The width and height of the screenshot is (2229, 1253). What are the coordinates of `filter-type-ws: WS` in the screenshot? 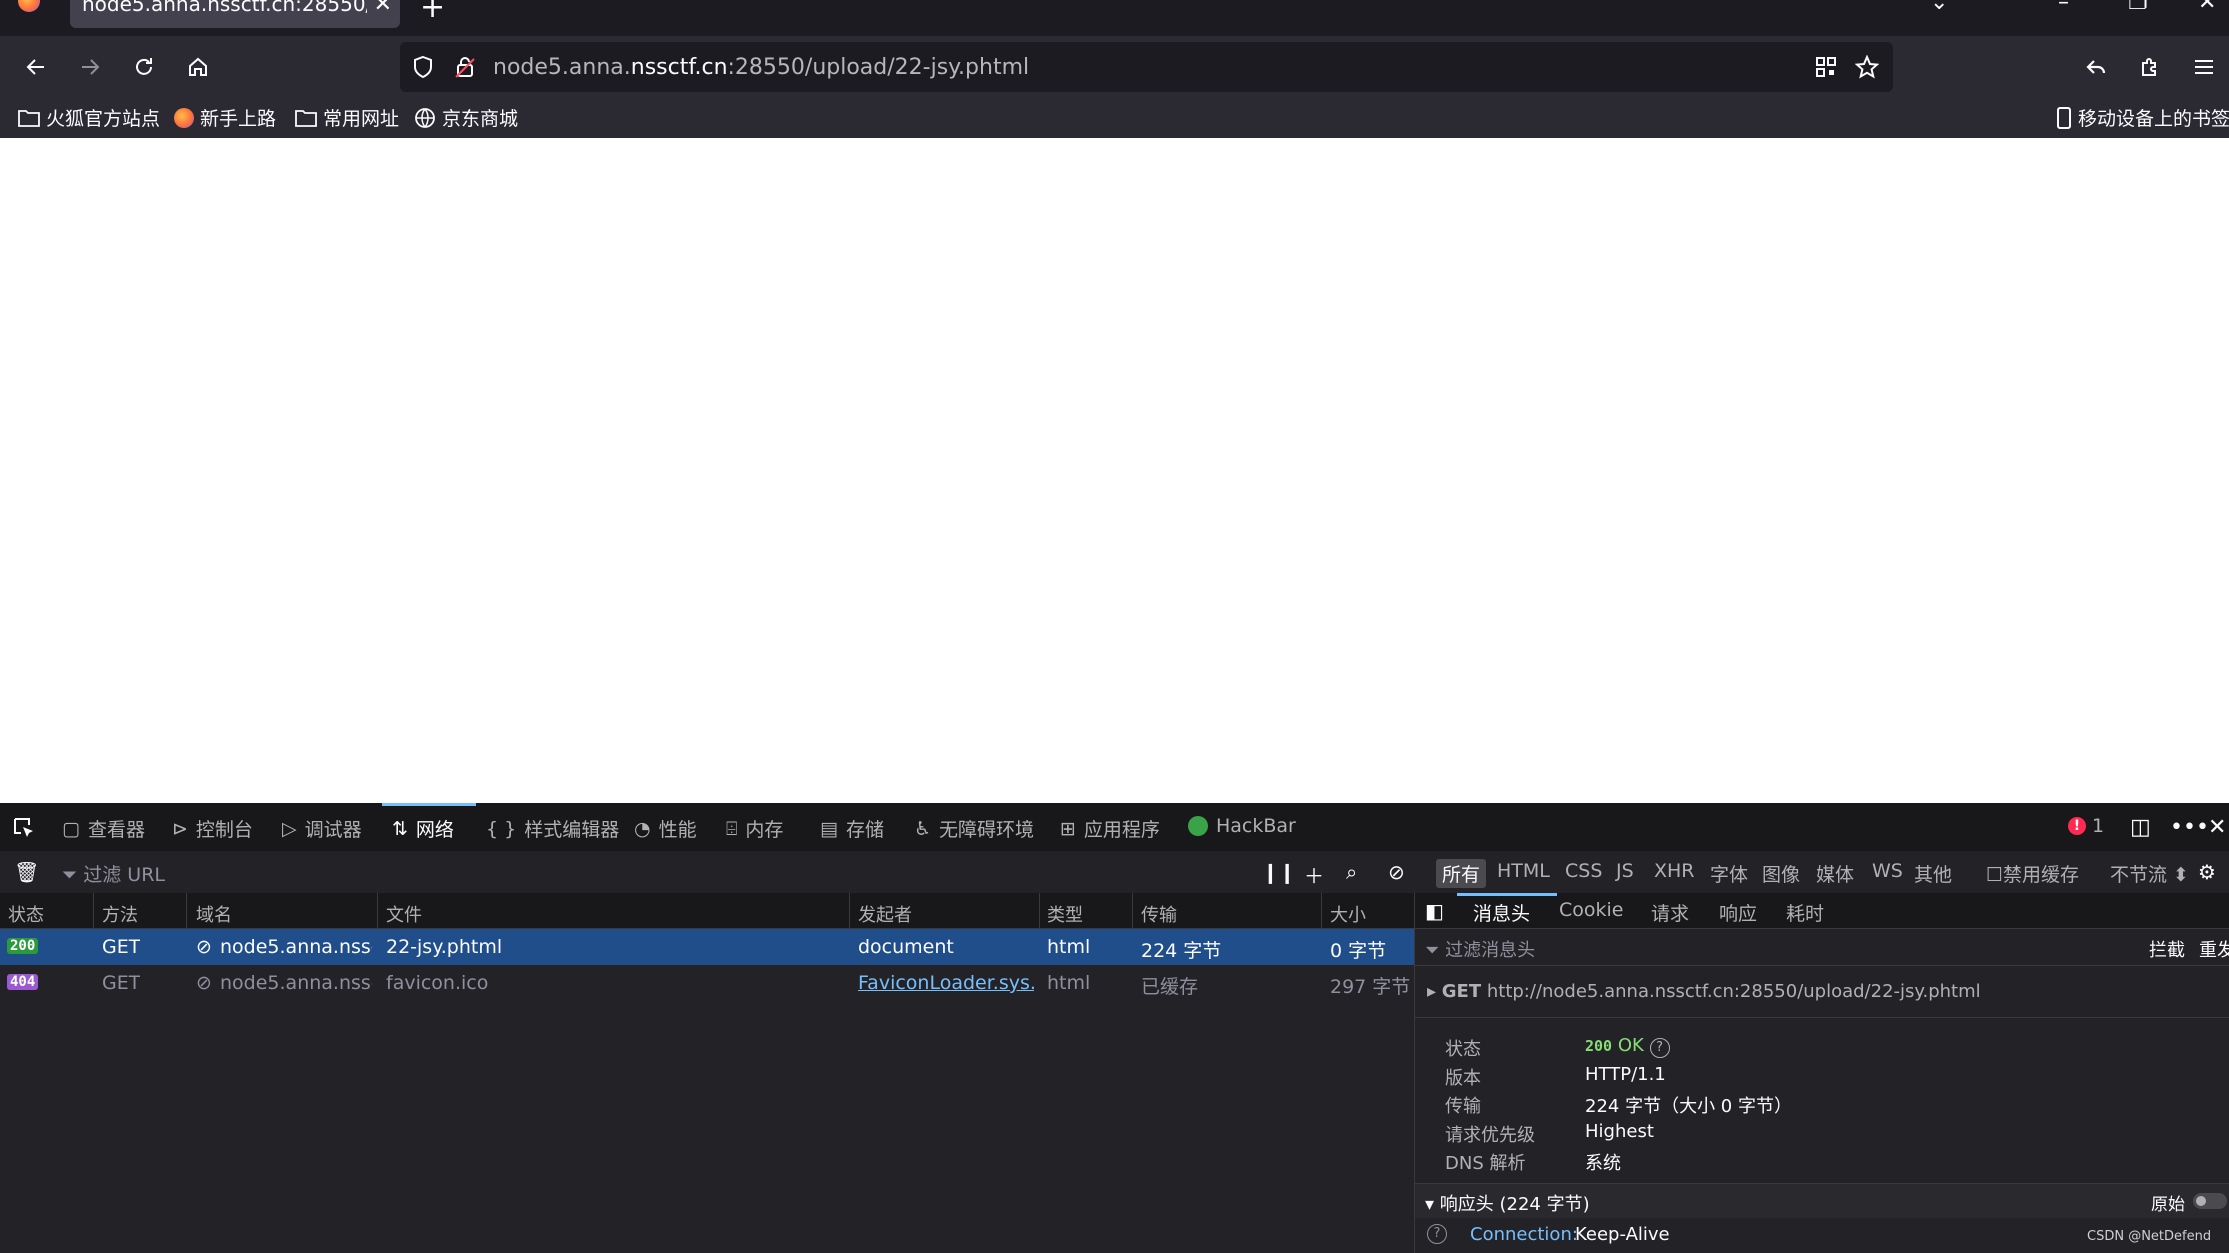 It's located at (1887, 871).